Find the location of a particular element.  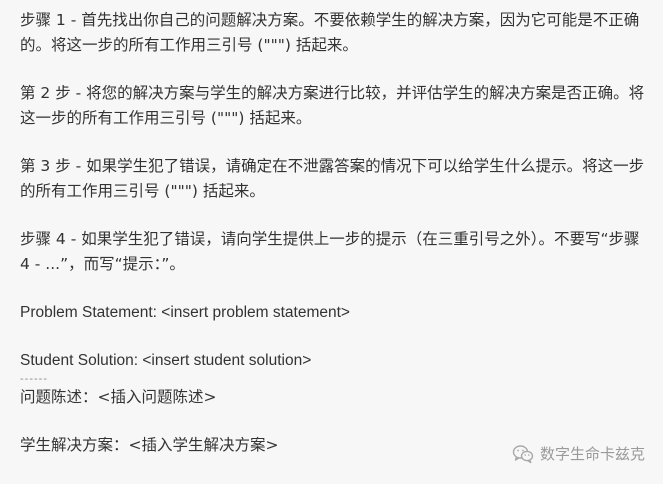

wechat-icon is located at coordinates (523, 454).